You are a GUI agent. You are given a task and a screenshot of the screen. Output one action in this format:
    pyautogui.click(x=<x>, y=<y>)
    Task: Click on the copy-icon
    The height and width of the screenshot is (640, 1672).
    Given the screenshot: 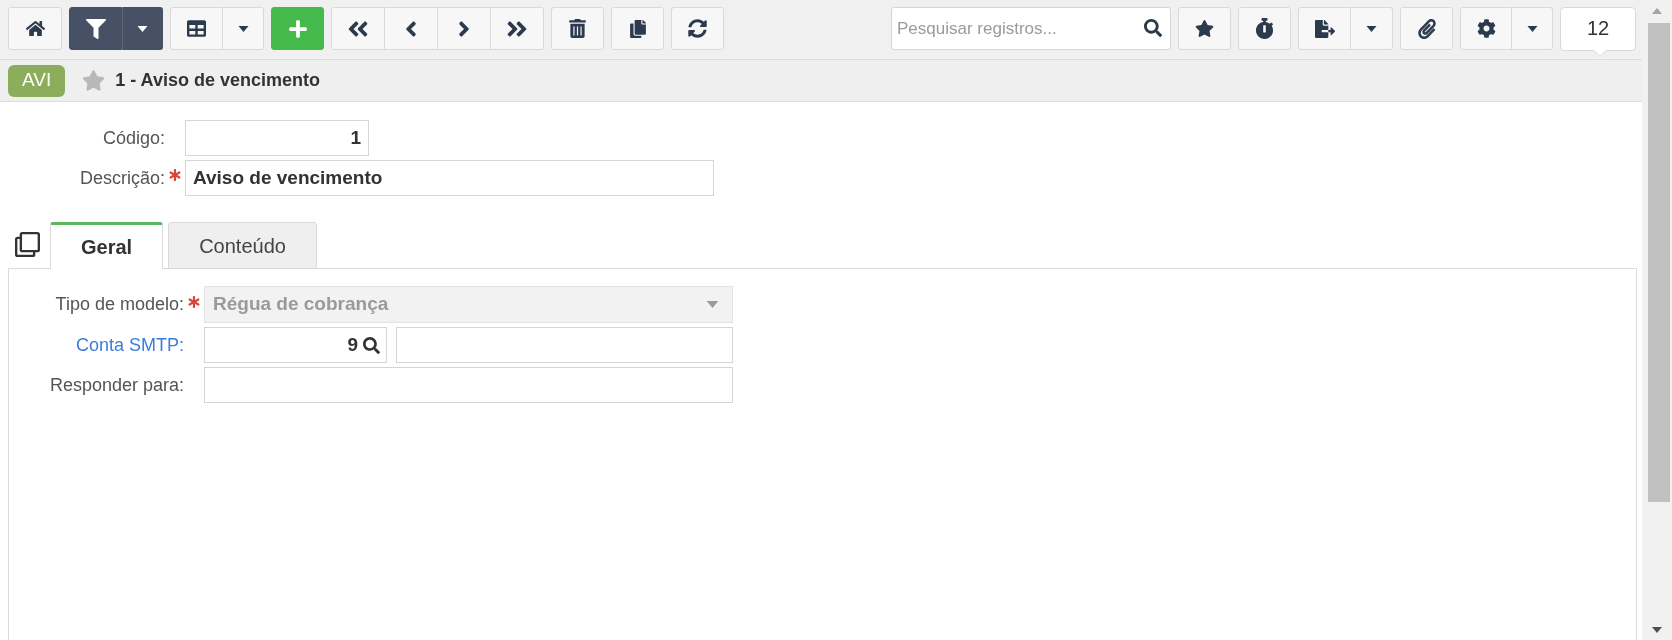 What is the action you would take?
    pyautogui.click(x=637, y=28)
    